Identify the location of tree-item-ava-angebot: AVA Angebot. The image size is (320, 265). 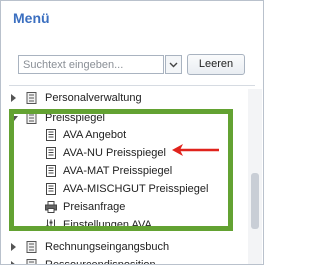
(111, 135).